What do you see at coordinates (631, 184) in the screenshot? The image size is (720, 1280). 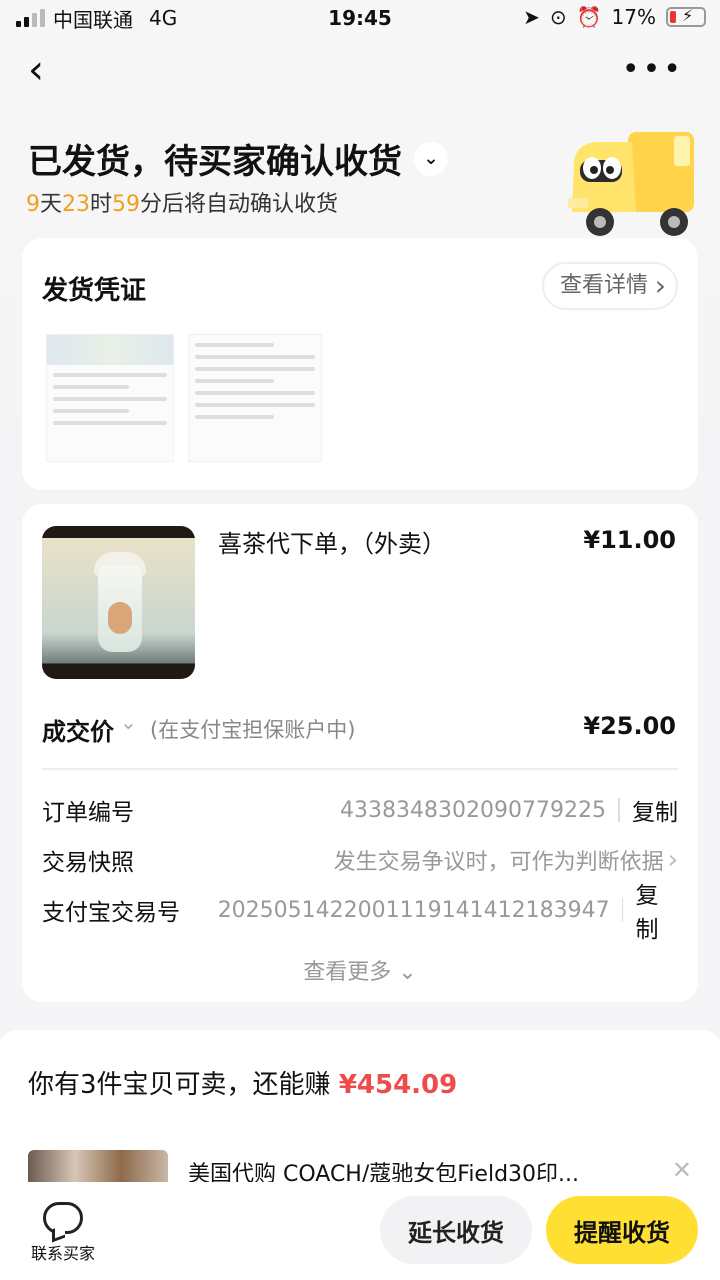 I see `delivery-truck-illustration` at bounding box center [631, 184].